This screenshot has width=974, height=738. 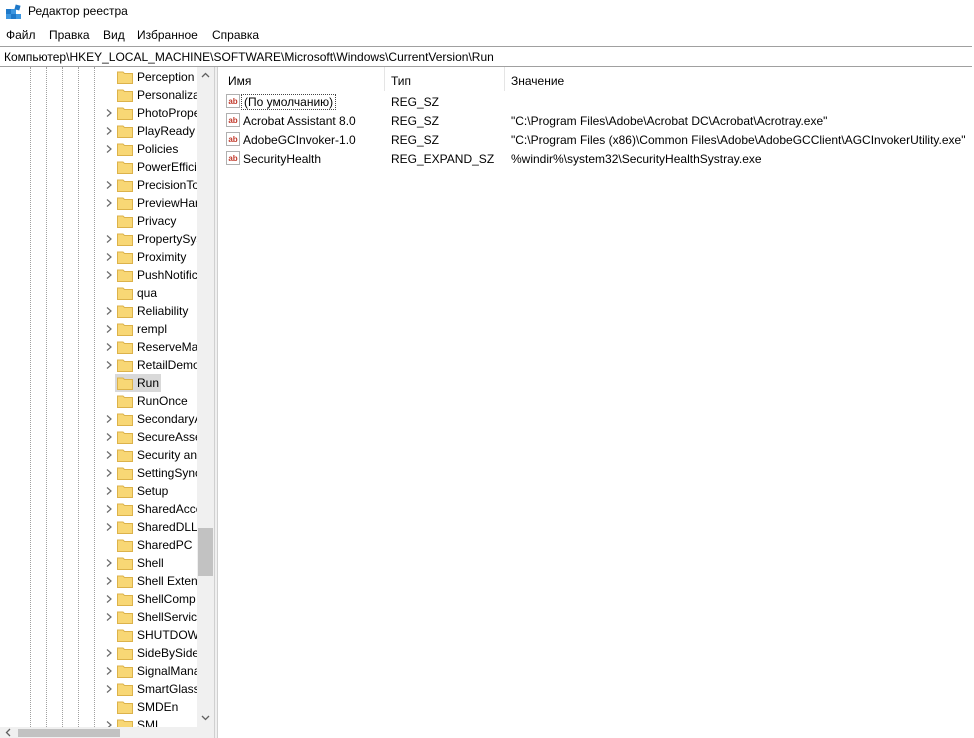 What do you see at coordinates (98, 293) in the screenshot?
I see `tree-item: qua` at bounding box center [98, 293].